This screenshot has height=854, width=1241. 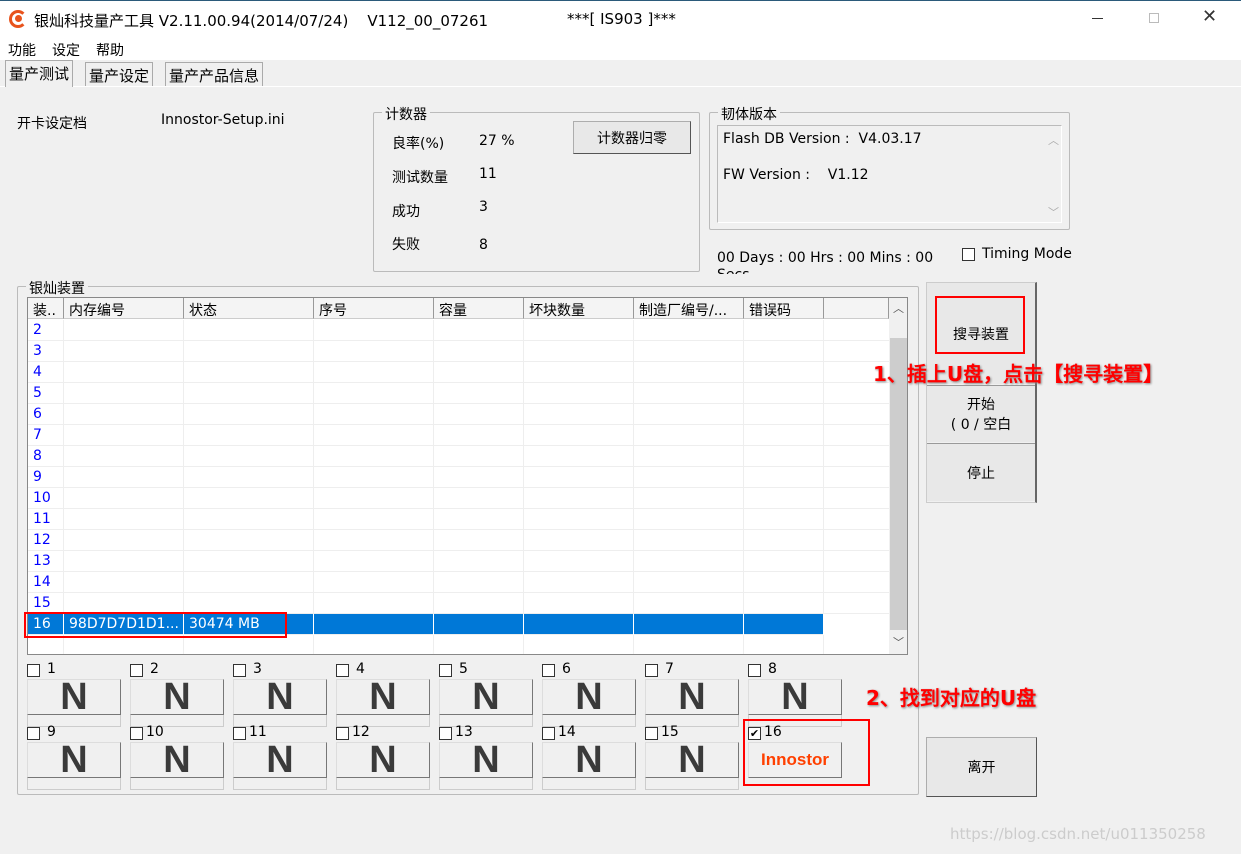 I want to click on tab-mp-test: 量产测试, so click(x=39, y=73).